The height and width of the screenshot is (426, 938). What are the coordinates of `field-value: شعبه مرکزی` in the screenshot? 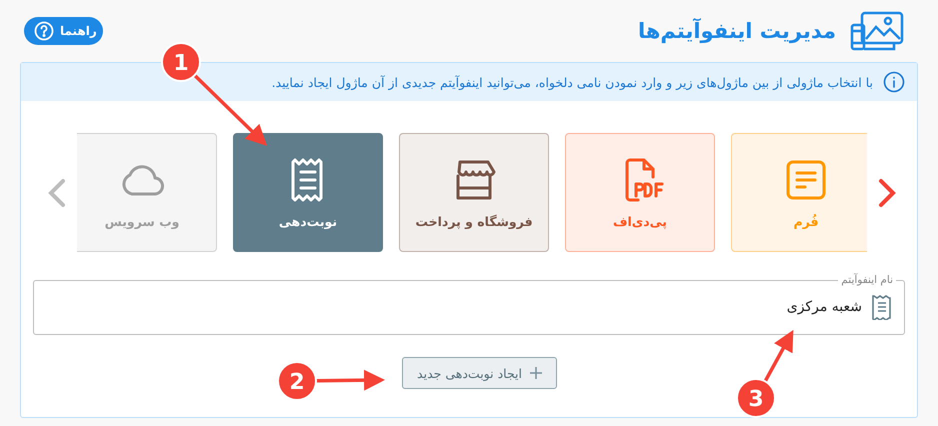 It's located at (824, 307).